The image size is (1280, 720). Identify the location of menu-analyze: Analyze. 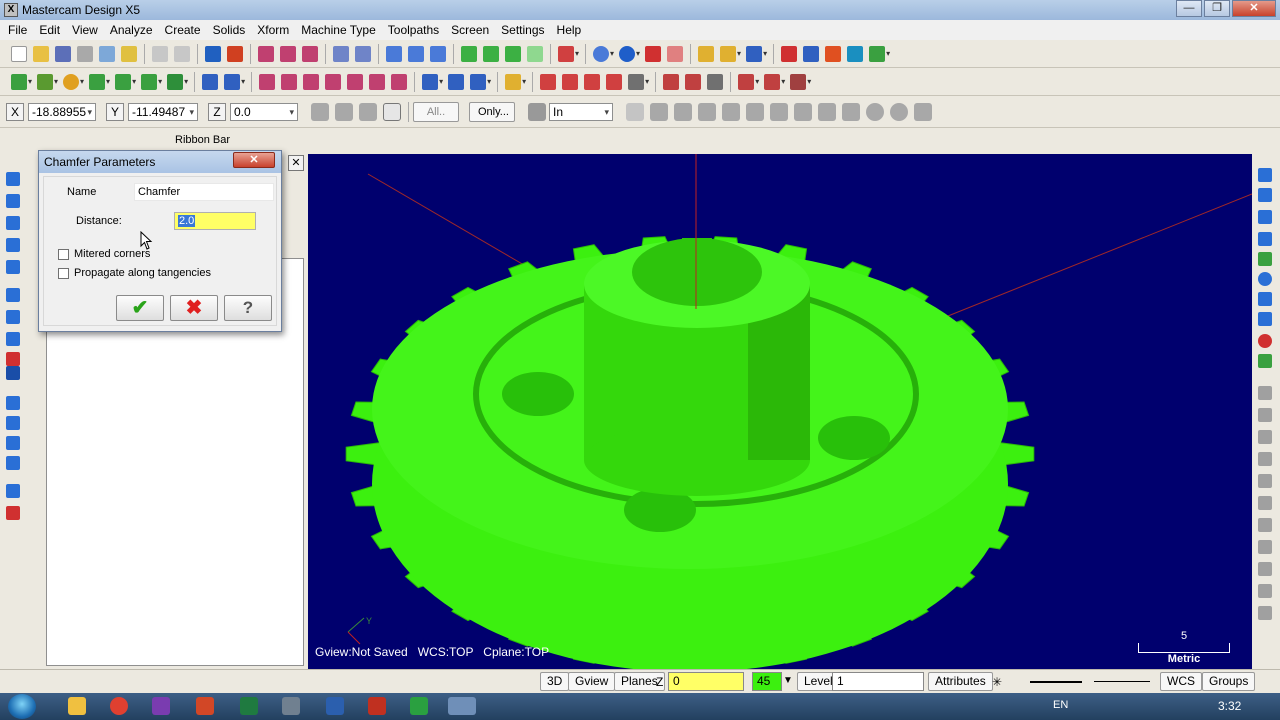
(131, 30).